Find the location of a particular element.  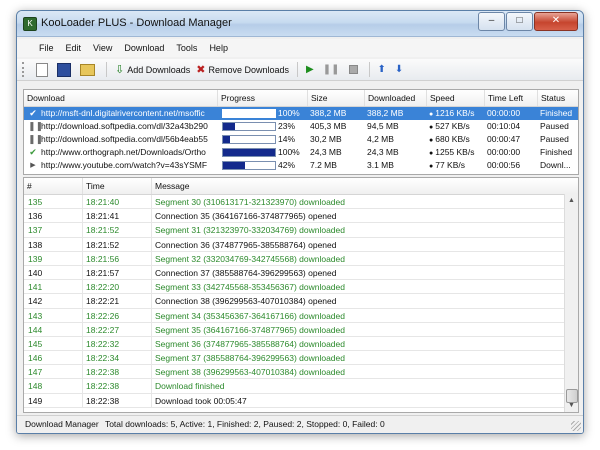

save-button is located at coordinates (65, 70).